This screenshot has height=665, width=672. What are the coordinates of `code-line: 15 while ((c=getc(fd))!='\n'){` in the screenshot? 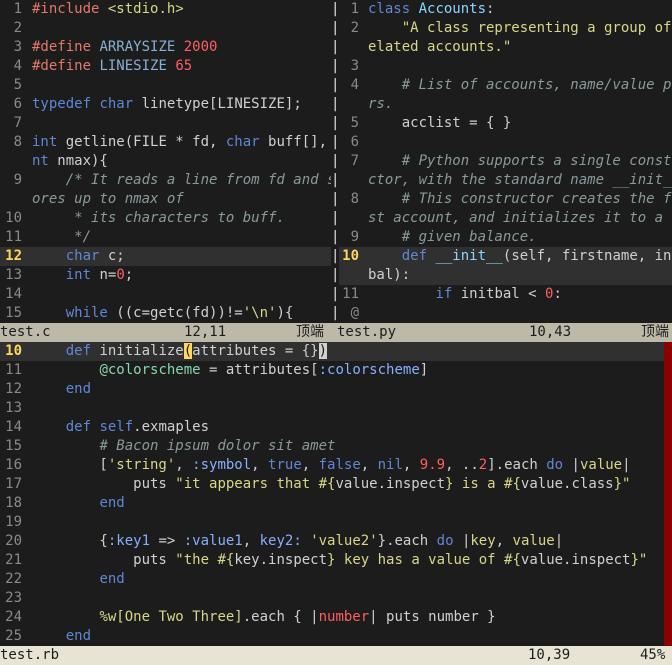 It's located at (165, 313).